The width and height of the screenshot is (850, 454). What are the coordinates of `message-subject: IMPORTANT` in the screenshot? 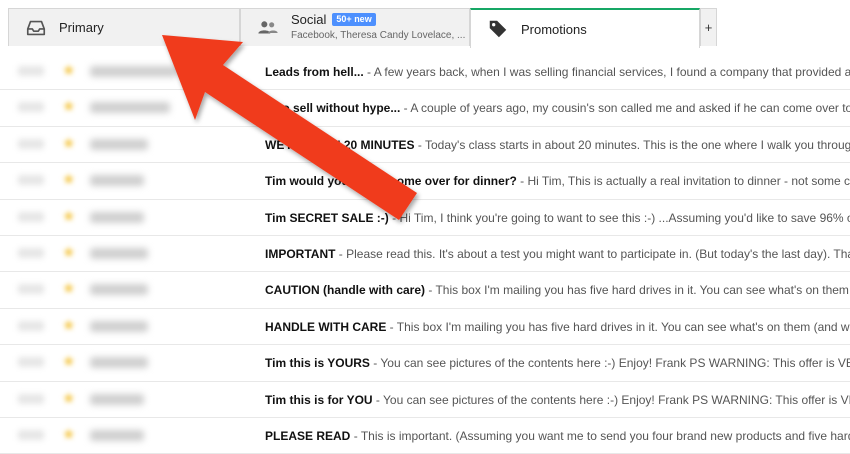 It's located at (300, 253).